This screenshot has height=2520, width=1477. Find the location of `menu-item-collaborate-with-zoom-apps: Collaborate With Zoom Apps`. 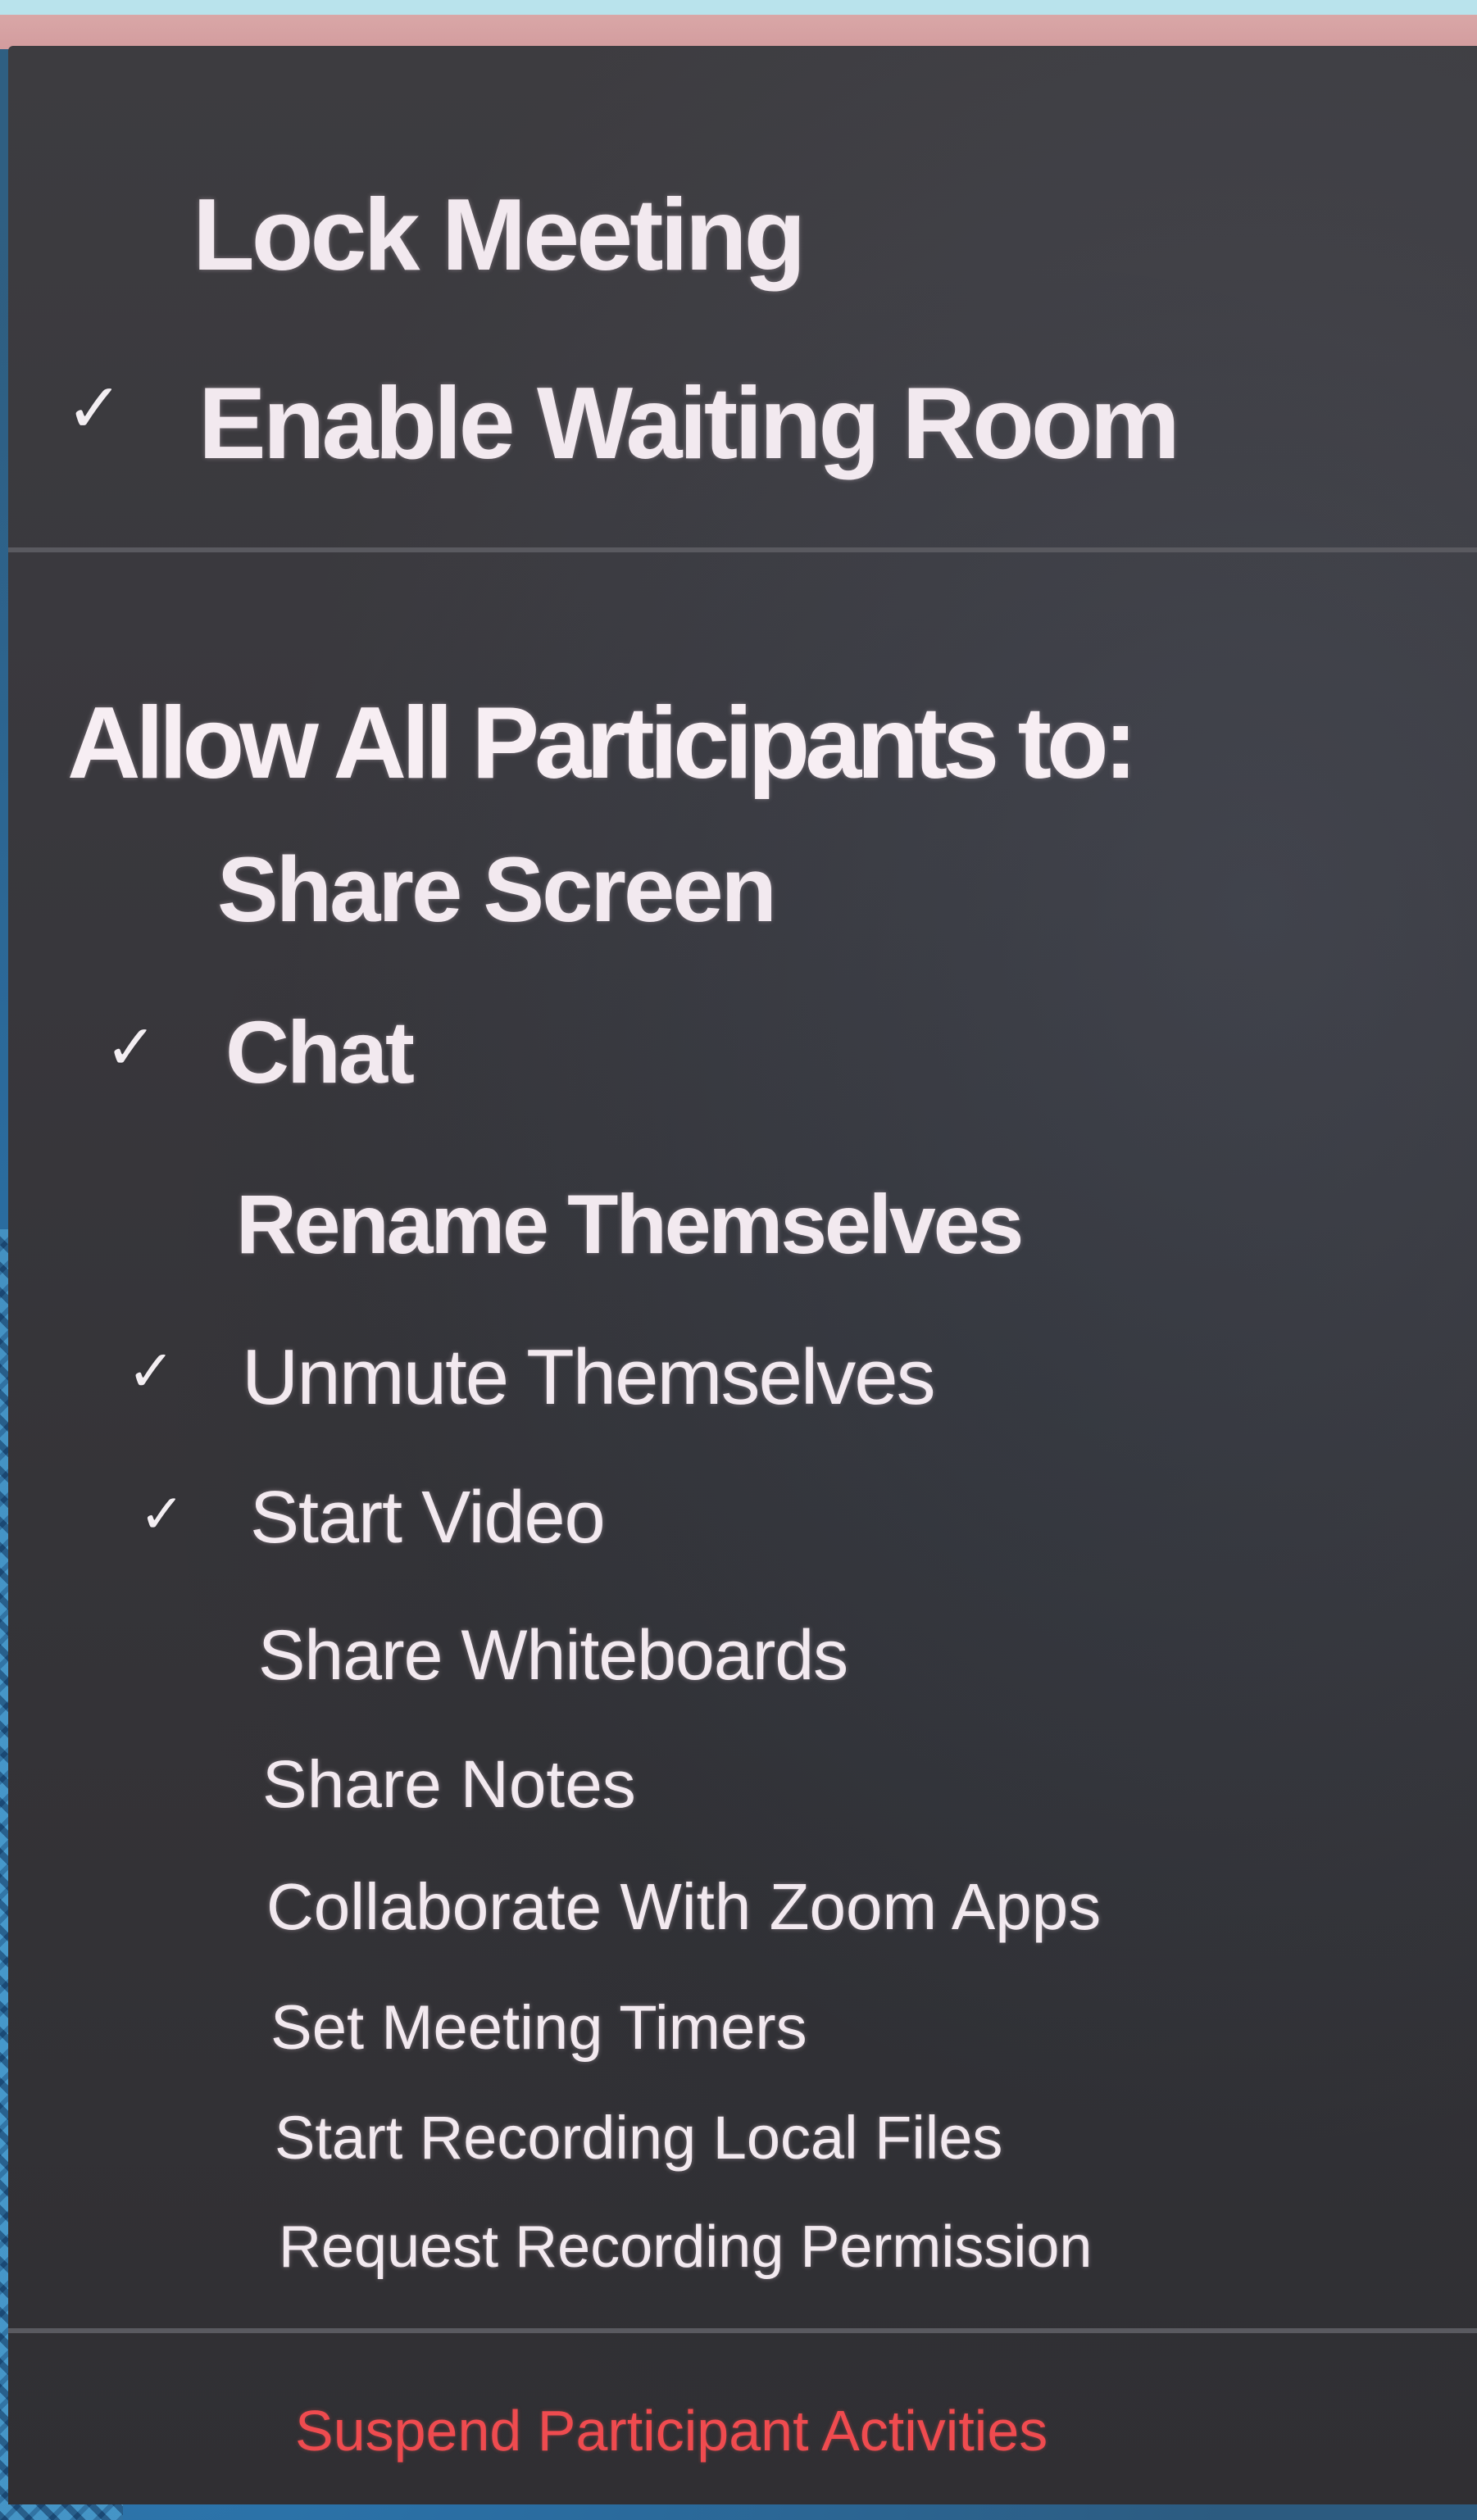

menu-item-collaborate-with-zoom-apps: Collaborate With Zoom Apps is located at coordinates (743, 1914).